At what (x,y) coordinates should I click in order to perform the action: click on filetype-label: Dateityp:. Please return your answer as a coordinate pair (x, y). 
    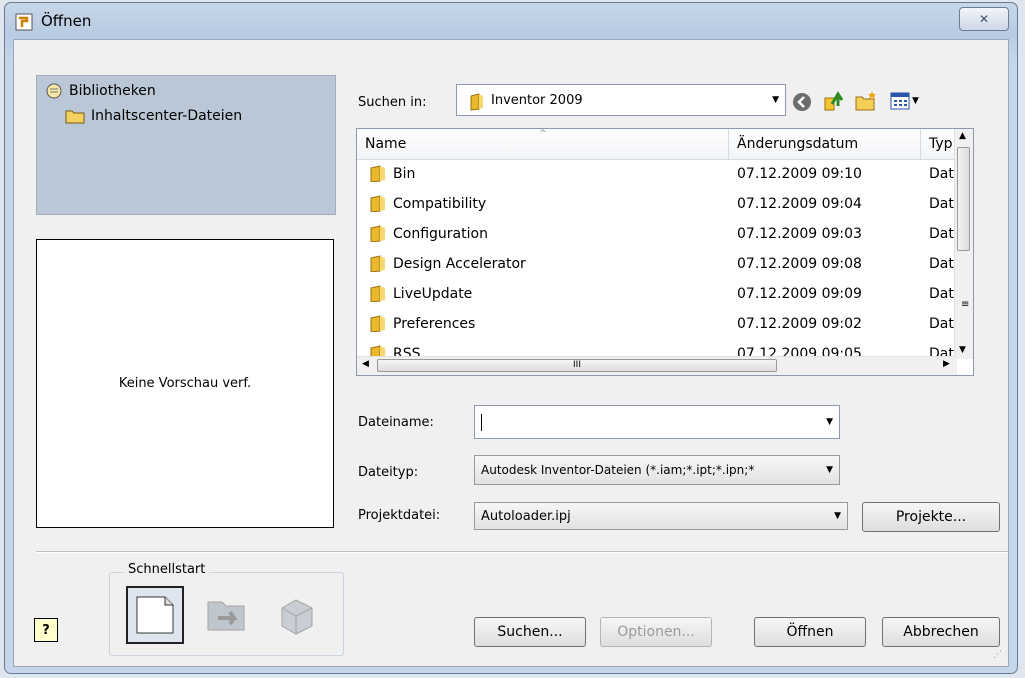
    Looking at the image, I should click on (388, 472).